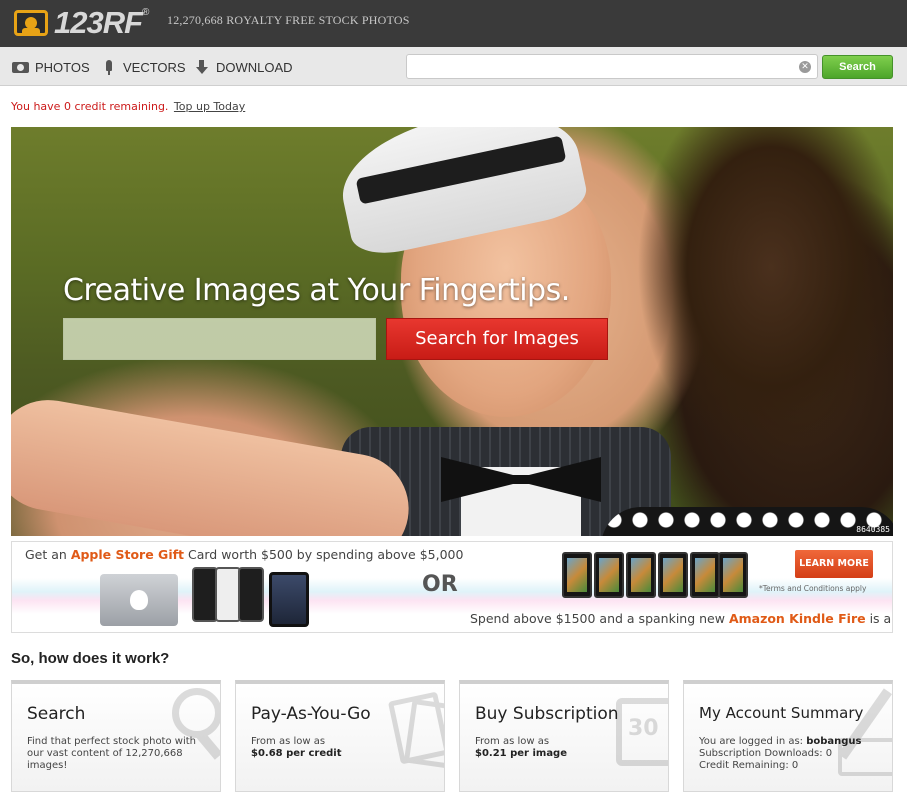 The height and width of the screenshot is (811, 907). Describe the element at coordinates (797, 618) in the screenshot. I see `promo-highlight: Amazon Kindle Fire` at that location.